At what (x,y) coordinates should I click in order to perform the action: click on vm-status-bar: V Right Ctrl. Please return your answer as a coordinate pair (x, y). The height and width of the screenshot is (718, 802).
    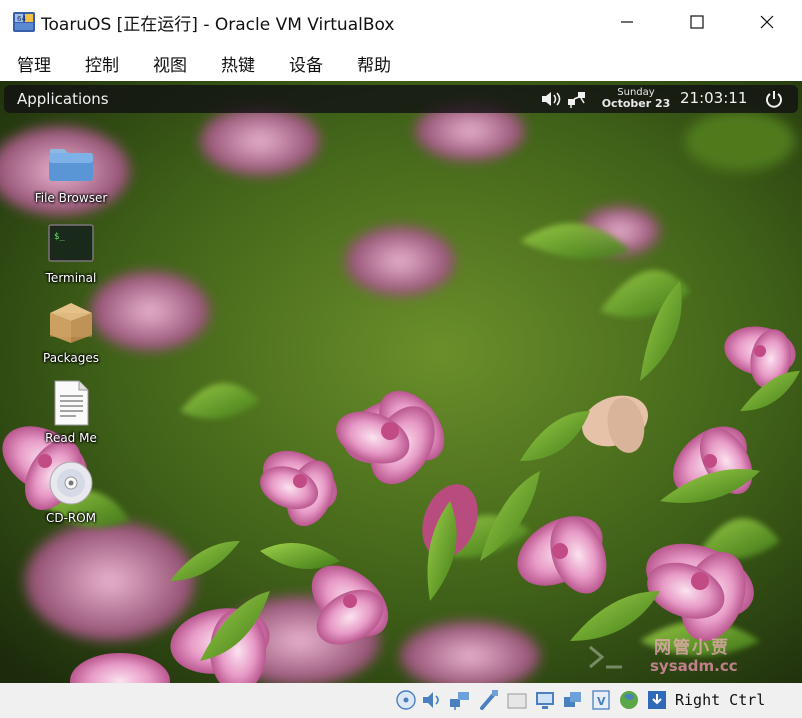
    Looking at the image, I should click on (401, 700).